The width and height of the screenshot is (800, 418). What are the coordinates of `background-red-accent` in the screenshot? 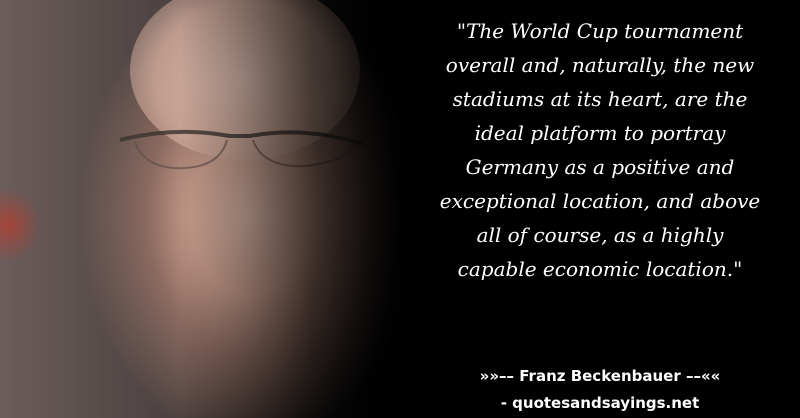 It's located at (20, 225).